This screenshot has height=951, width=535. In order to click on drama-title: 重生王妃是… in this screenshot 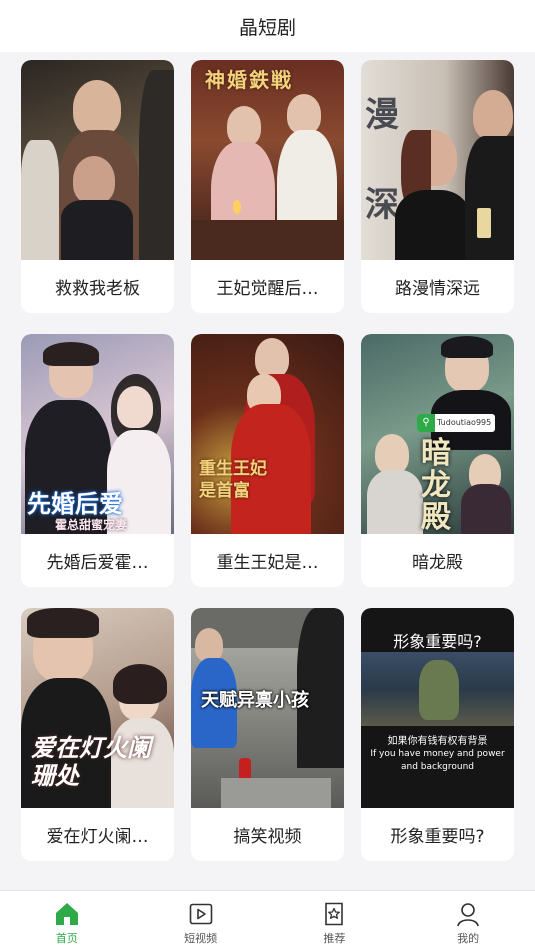, I will do `click(267, 563)`.